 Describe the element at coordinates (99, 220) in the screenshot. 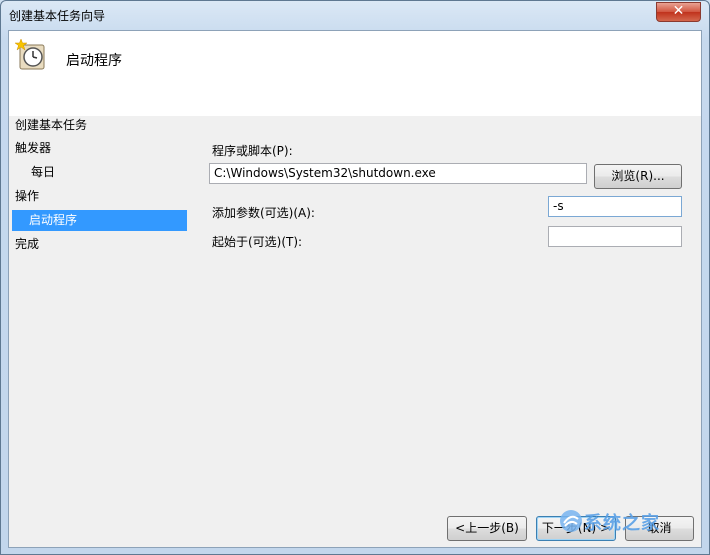

I see `nav-item-start-program: 启动程序` at that location.